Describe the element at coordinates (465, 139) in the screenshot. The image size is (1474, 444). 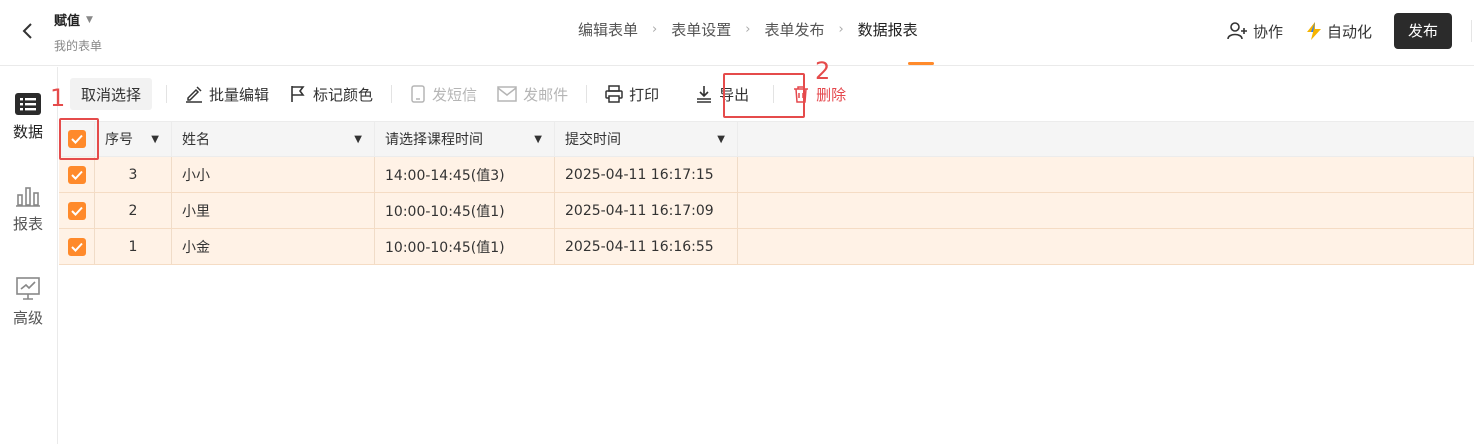
I see `column-header-course-time: 请选择课程时间 ▼` at that location.